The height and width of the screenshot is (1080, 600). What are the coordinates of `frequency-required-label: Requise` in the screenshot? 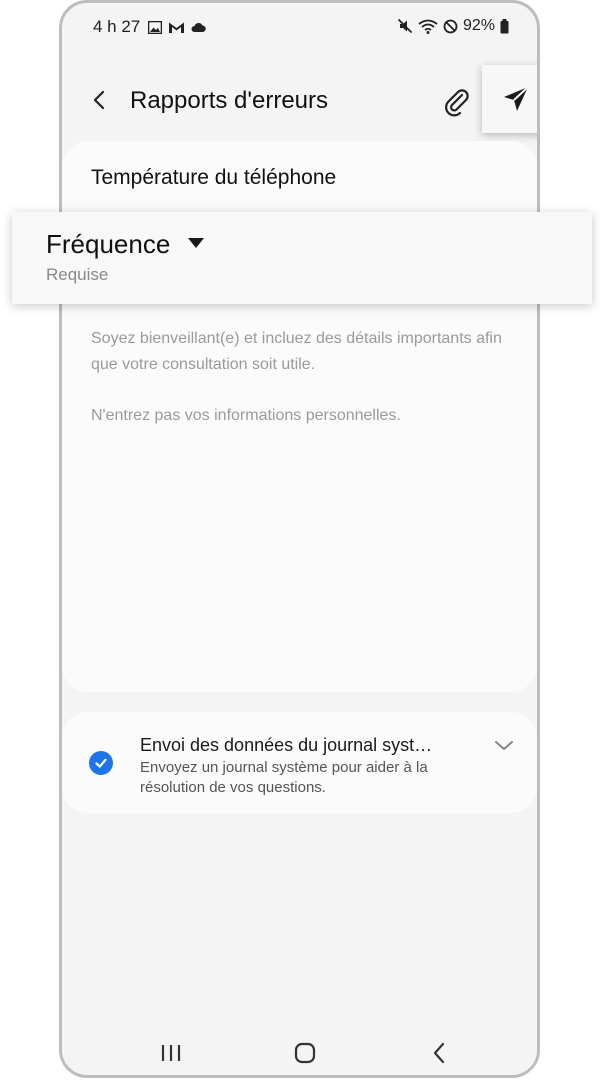 It's located at (77, 274).